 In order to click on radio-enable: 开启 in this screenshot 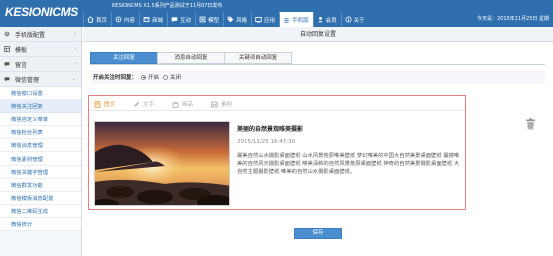, I will do `click(150, 77)`.